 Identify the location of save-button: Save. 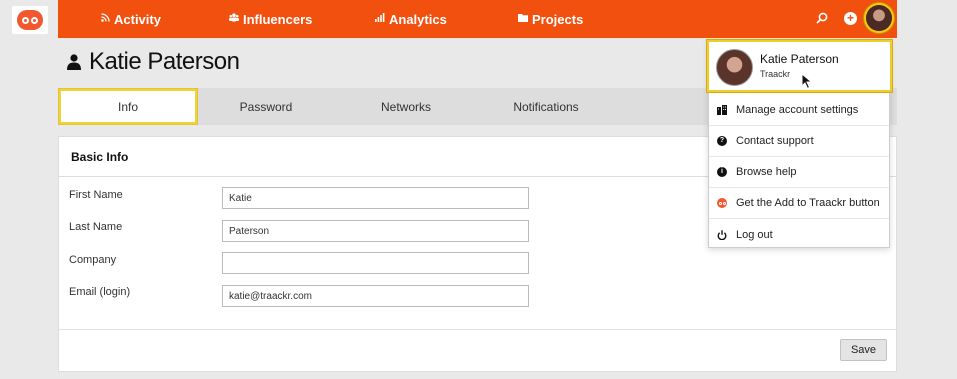
(863, 350).